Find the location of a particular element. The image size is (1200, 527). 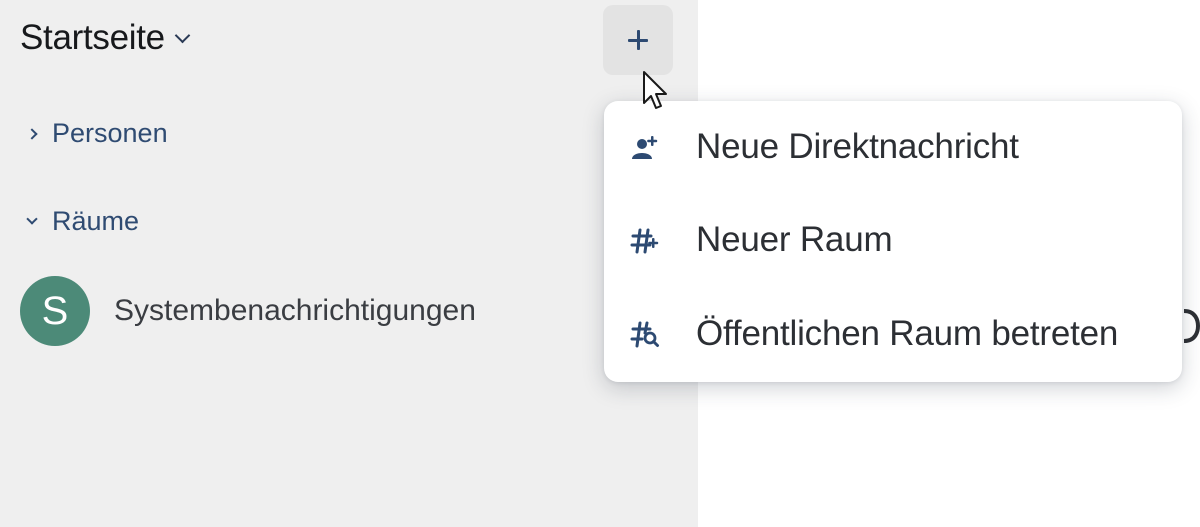

section-header-people: Personen is located at coordinates (97, 133).